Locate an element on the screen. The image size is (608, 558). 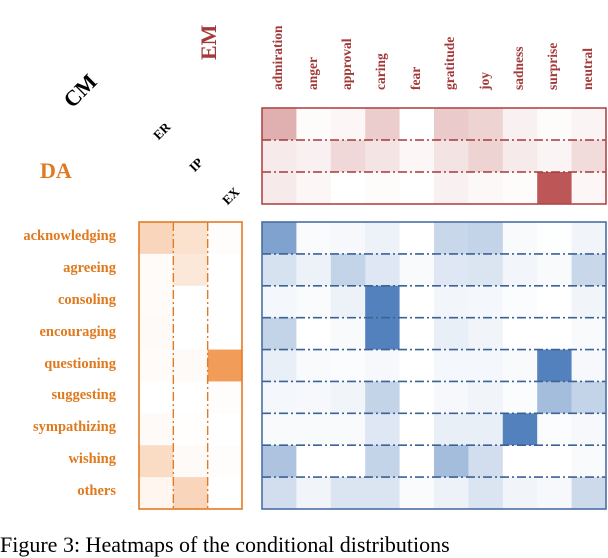
em-da-heatmap-cell-agreeing-approval is located at coordinates (348, 270).